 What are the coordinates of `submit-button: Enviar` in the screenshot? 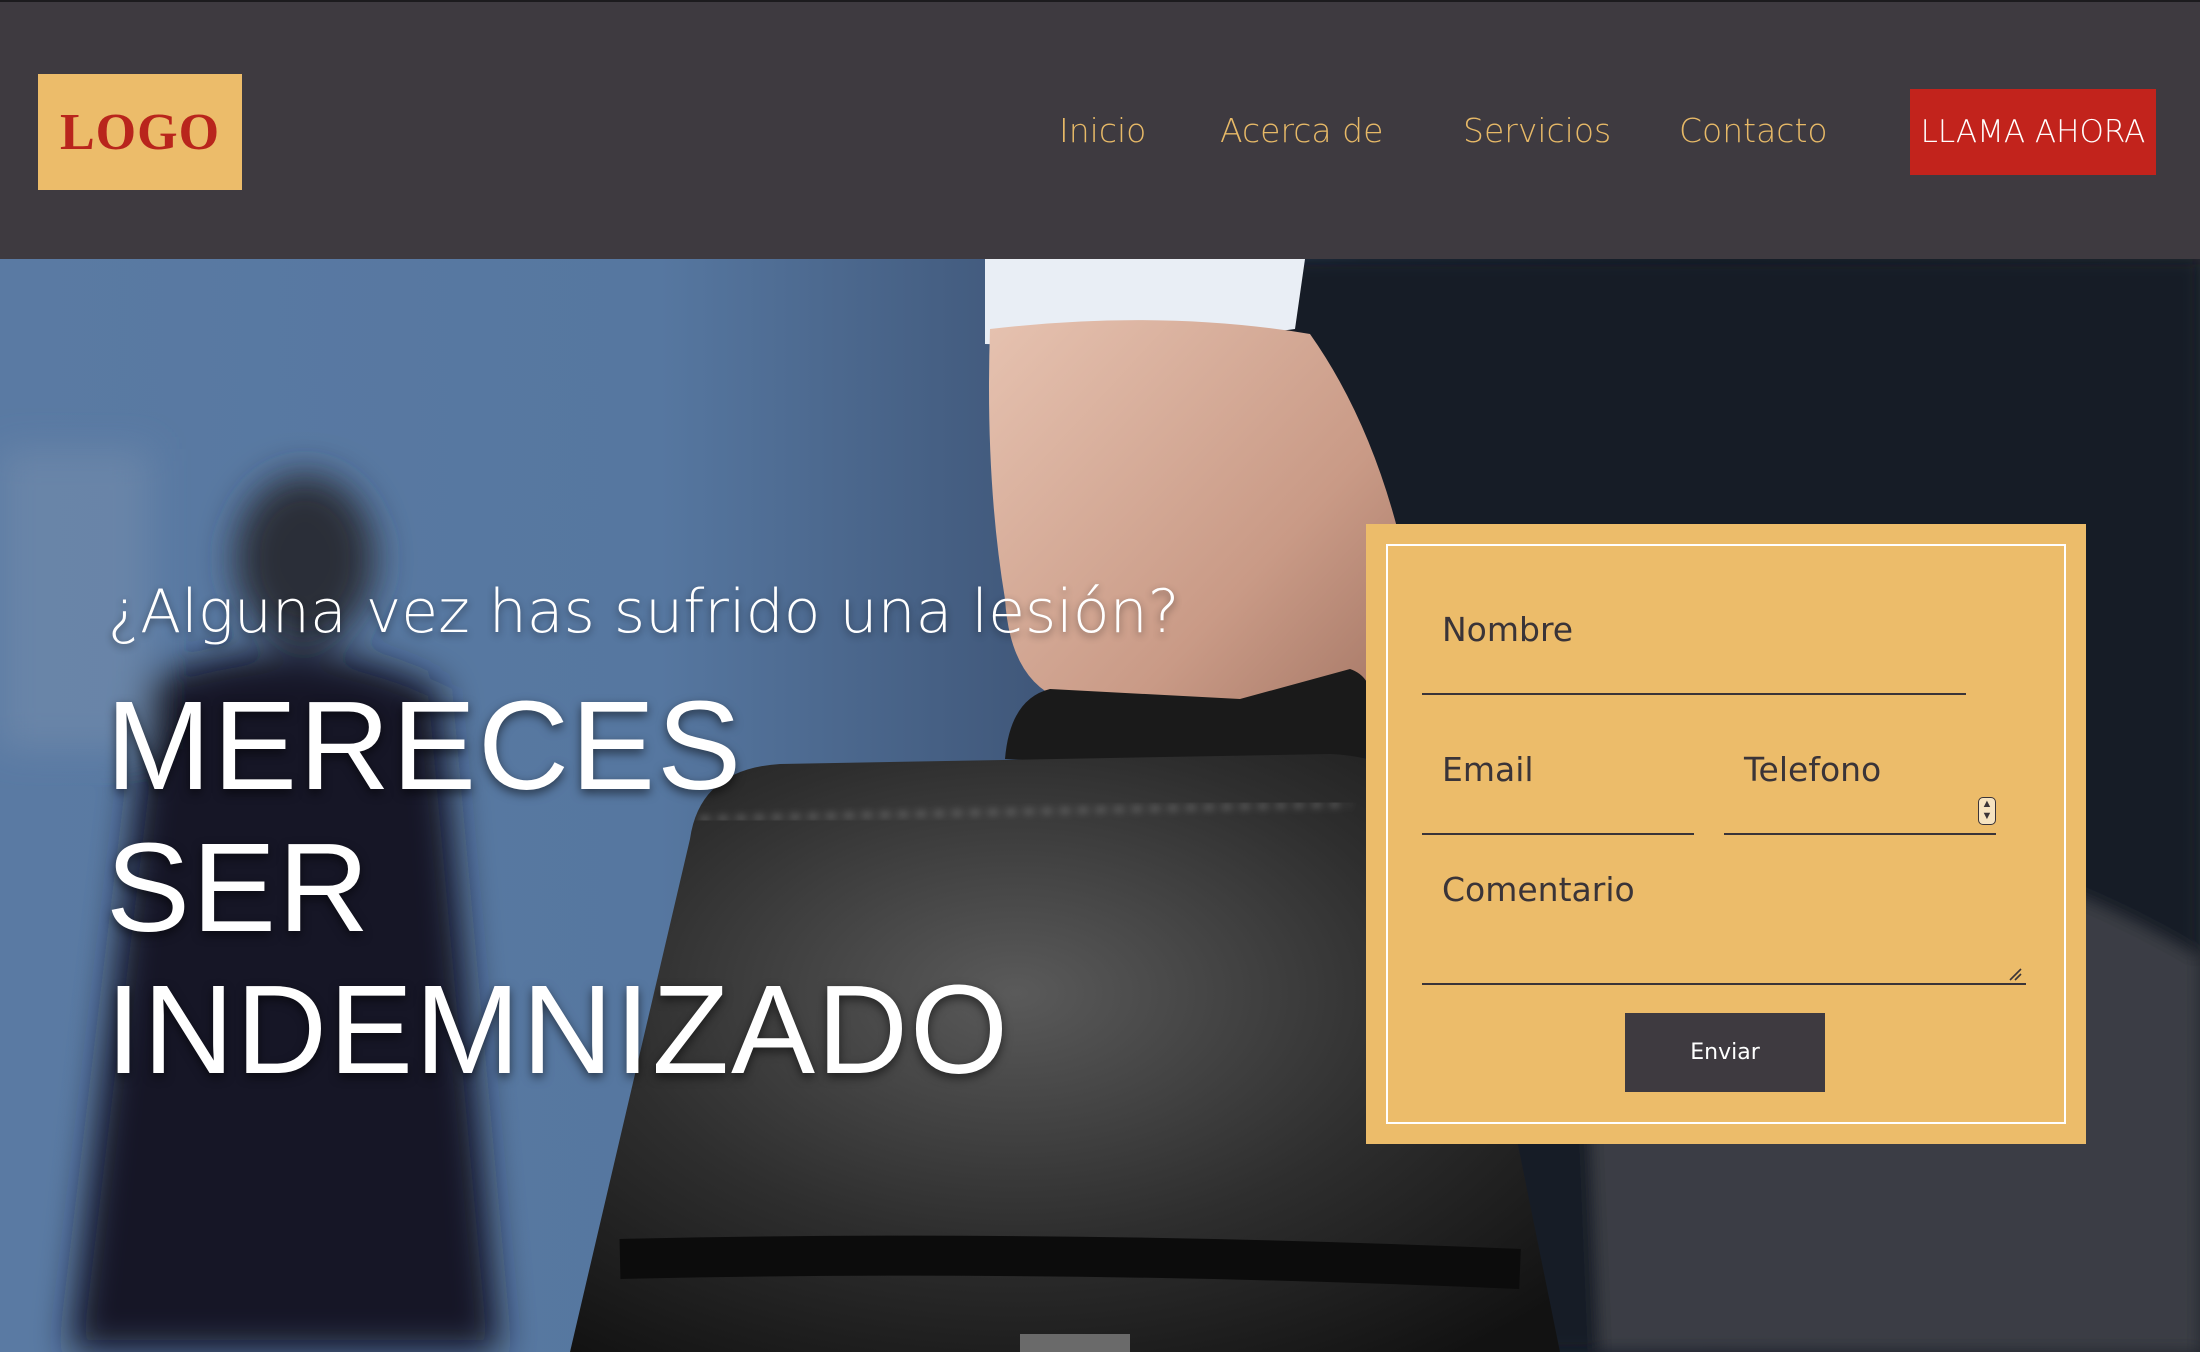 It's located at (1725, 1052).